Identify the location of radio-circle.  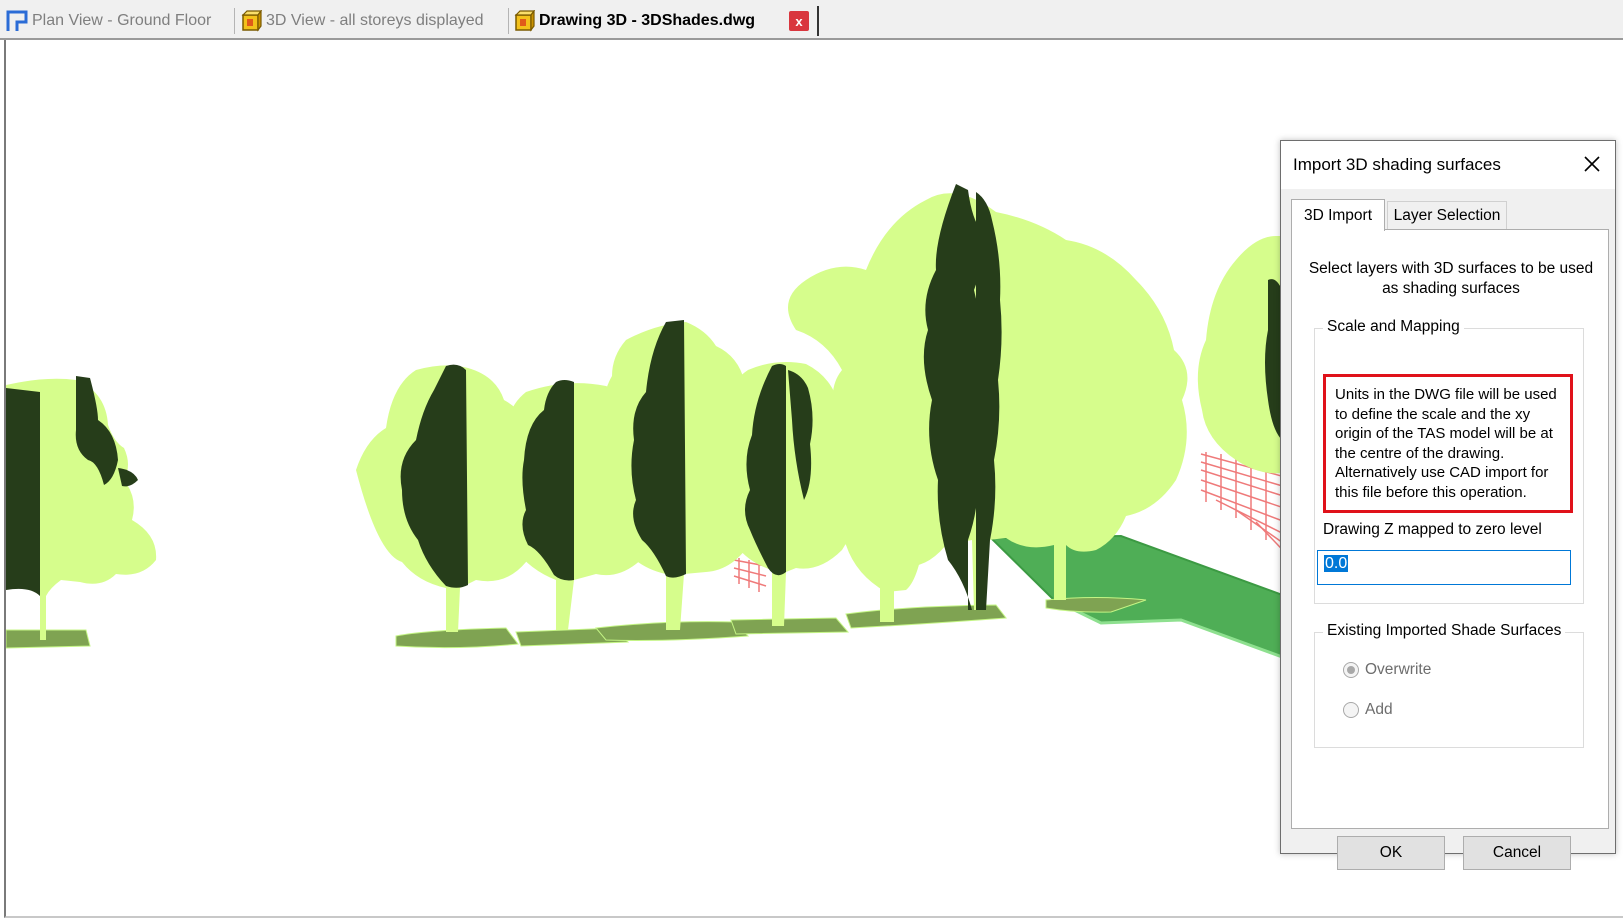
(1351, 710).